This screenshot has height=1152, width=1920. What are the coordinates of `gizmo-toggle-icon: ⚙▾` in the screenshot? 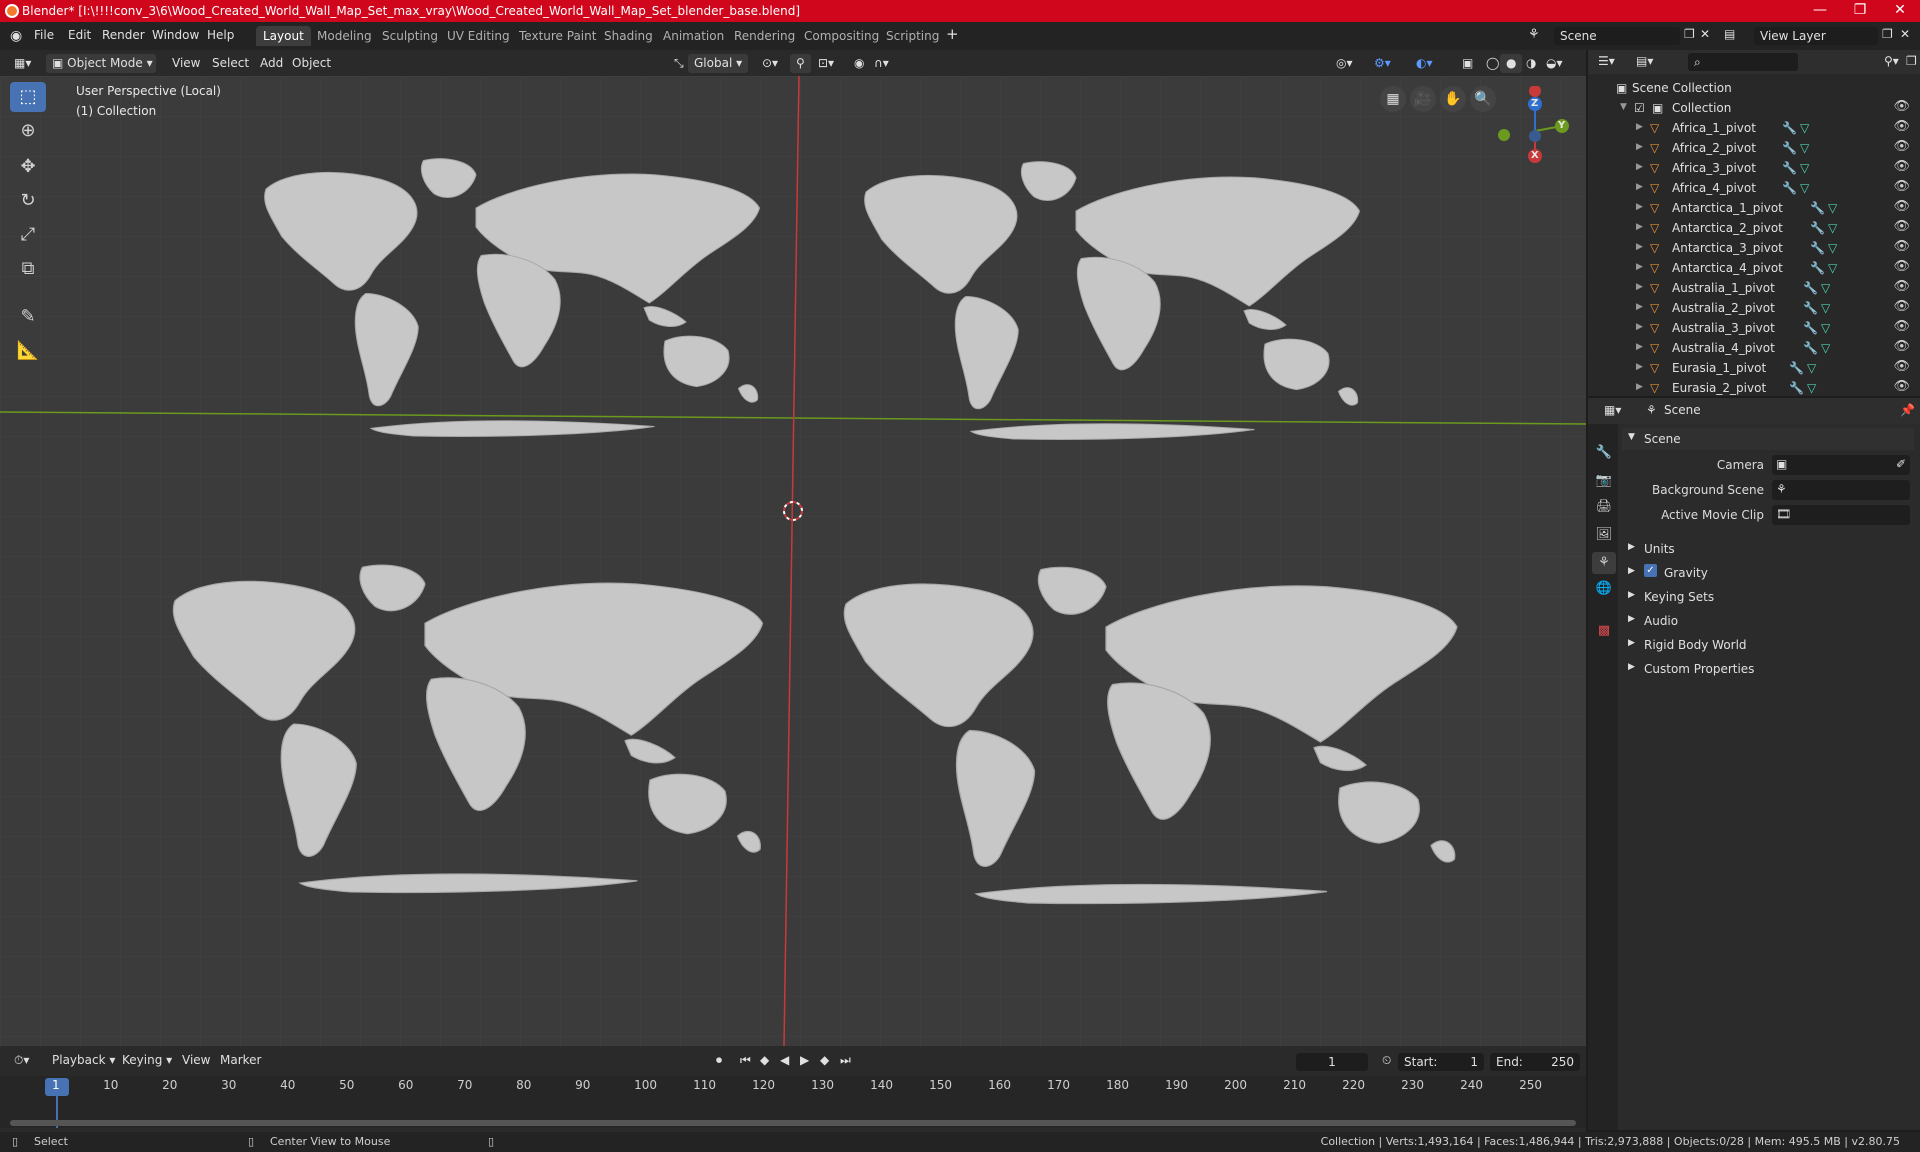 It's located at (1382, 63).